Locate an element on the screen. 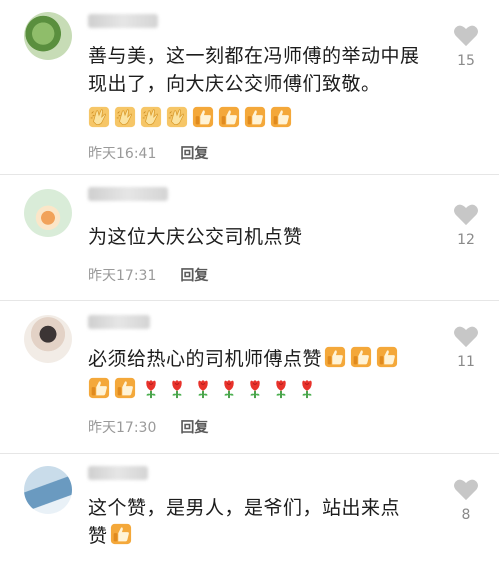  comment-meta: 昨天16:41 回复 is located at coordinates (148, 153).